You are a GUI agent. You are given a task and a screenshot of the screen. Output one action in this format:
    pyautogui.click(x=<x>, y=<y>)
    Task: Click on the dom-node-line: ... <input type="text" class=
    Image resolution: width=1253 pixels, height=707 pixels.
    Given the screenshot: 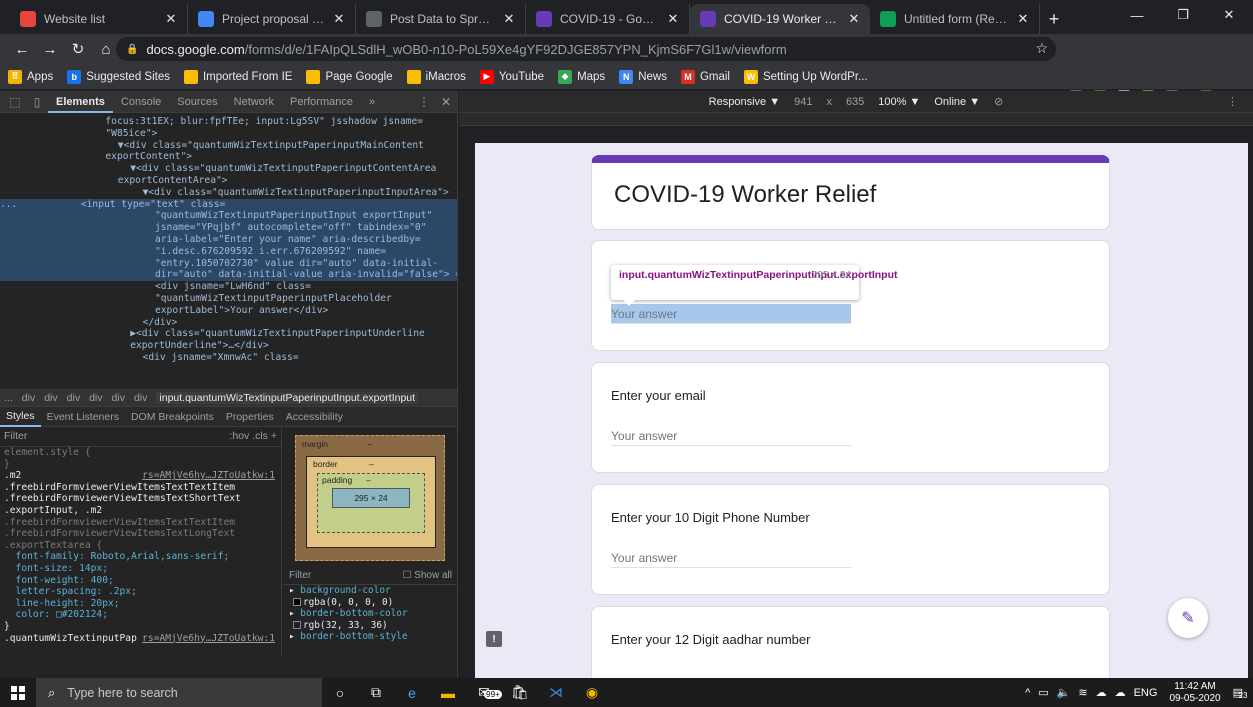 What is the action you would take?
    pyautogui.click(x=228, y=204)
    